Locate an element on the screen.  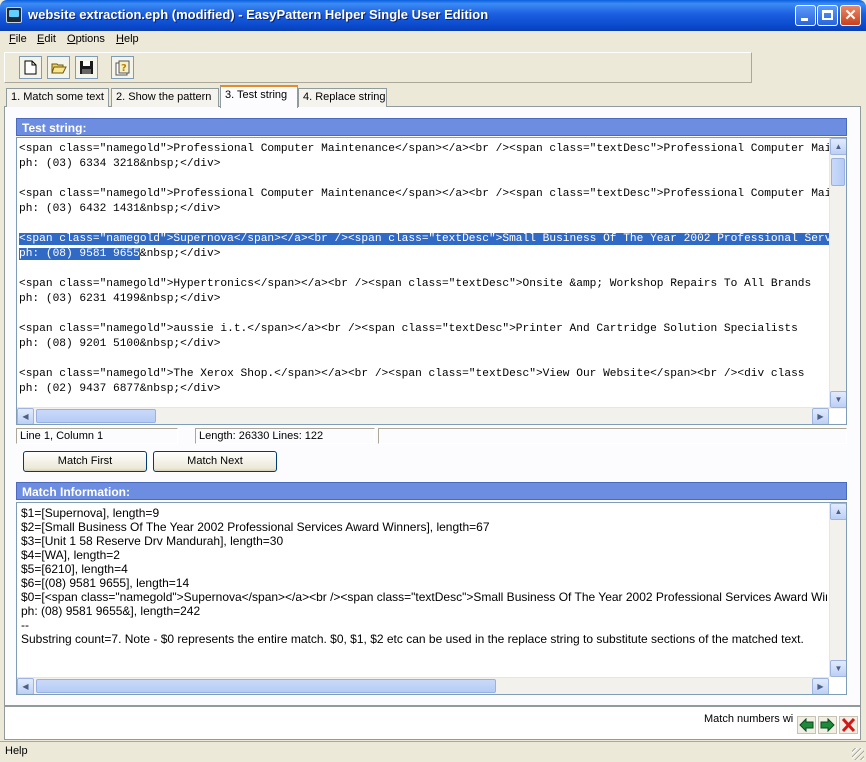
previous-match-button is located at coordinates (806, 725).